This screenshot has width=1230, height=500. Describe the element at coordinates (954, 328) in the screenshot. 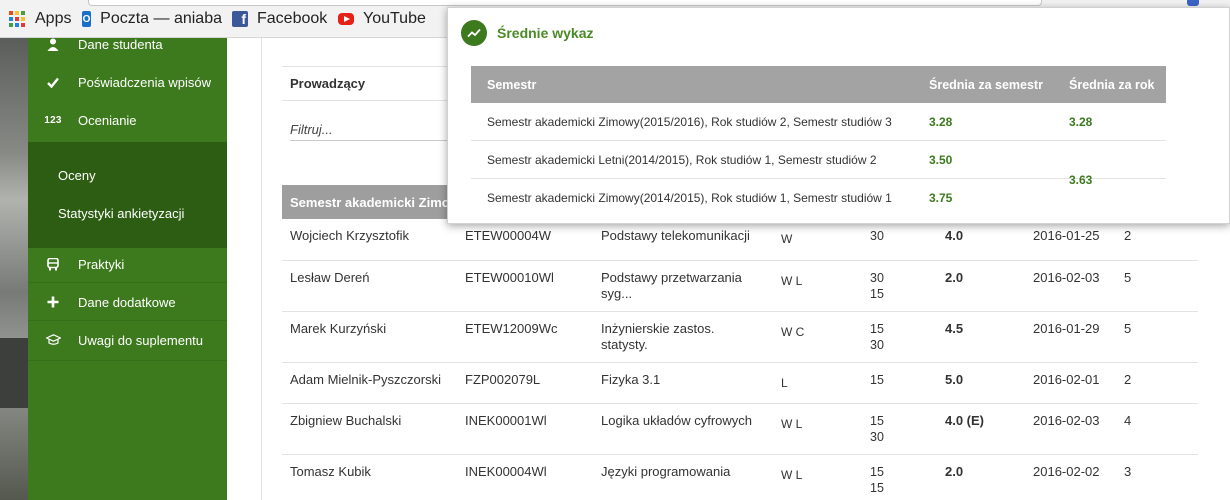

I see `cell-grade: 4.5` at that location.